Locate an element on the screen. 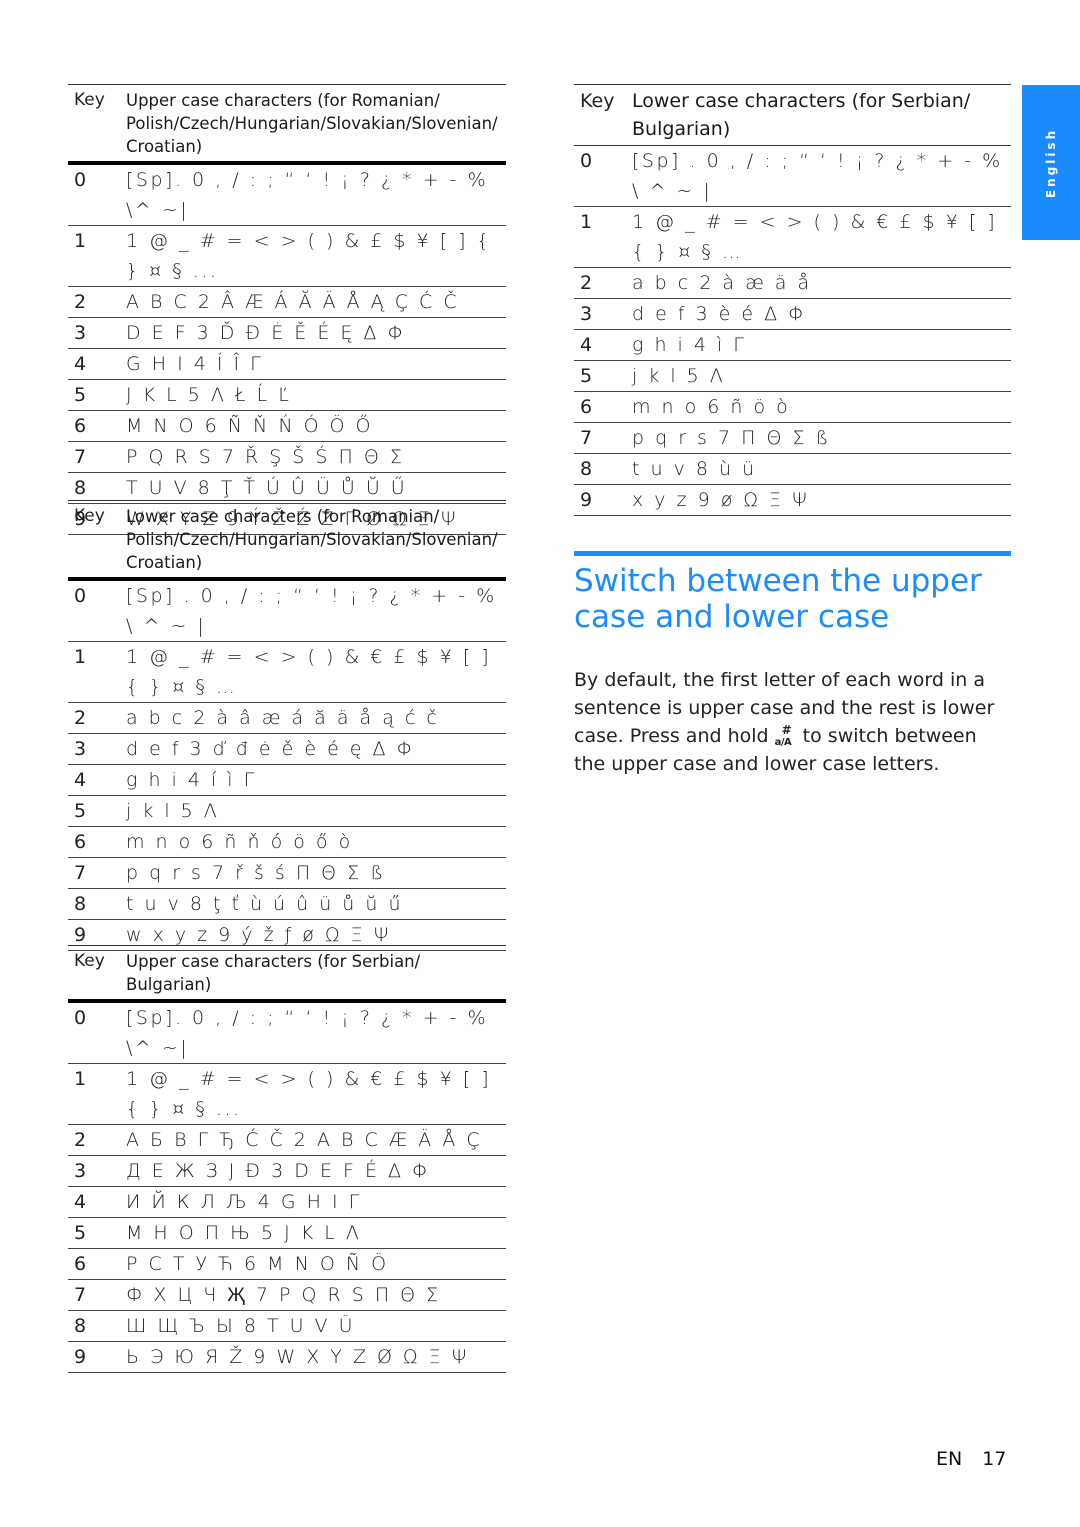  table-row: 3 d e f 3 è é Δ Φ is located at coordinates (792, 314).